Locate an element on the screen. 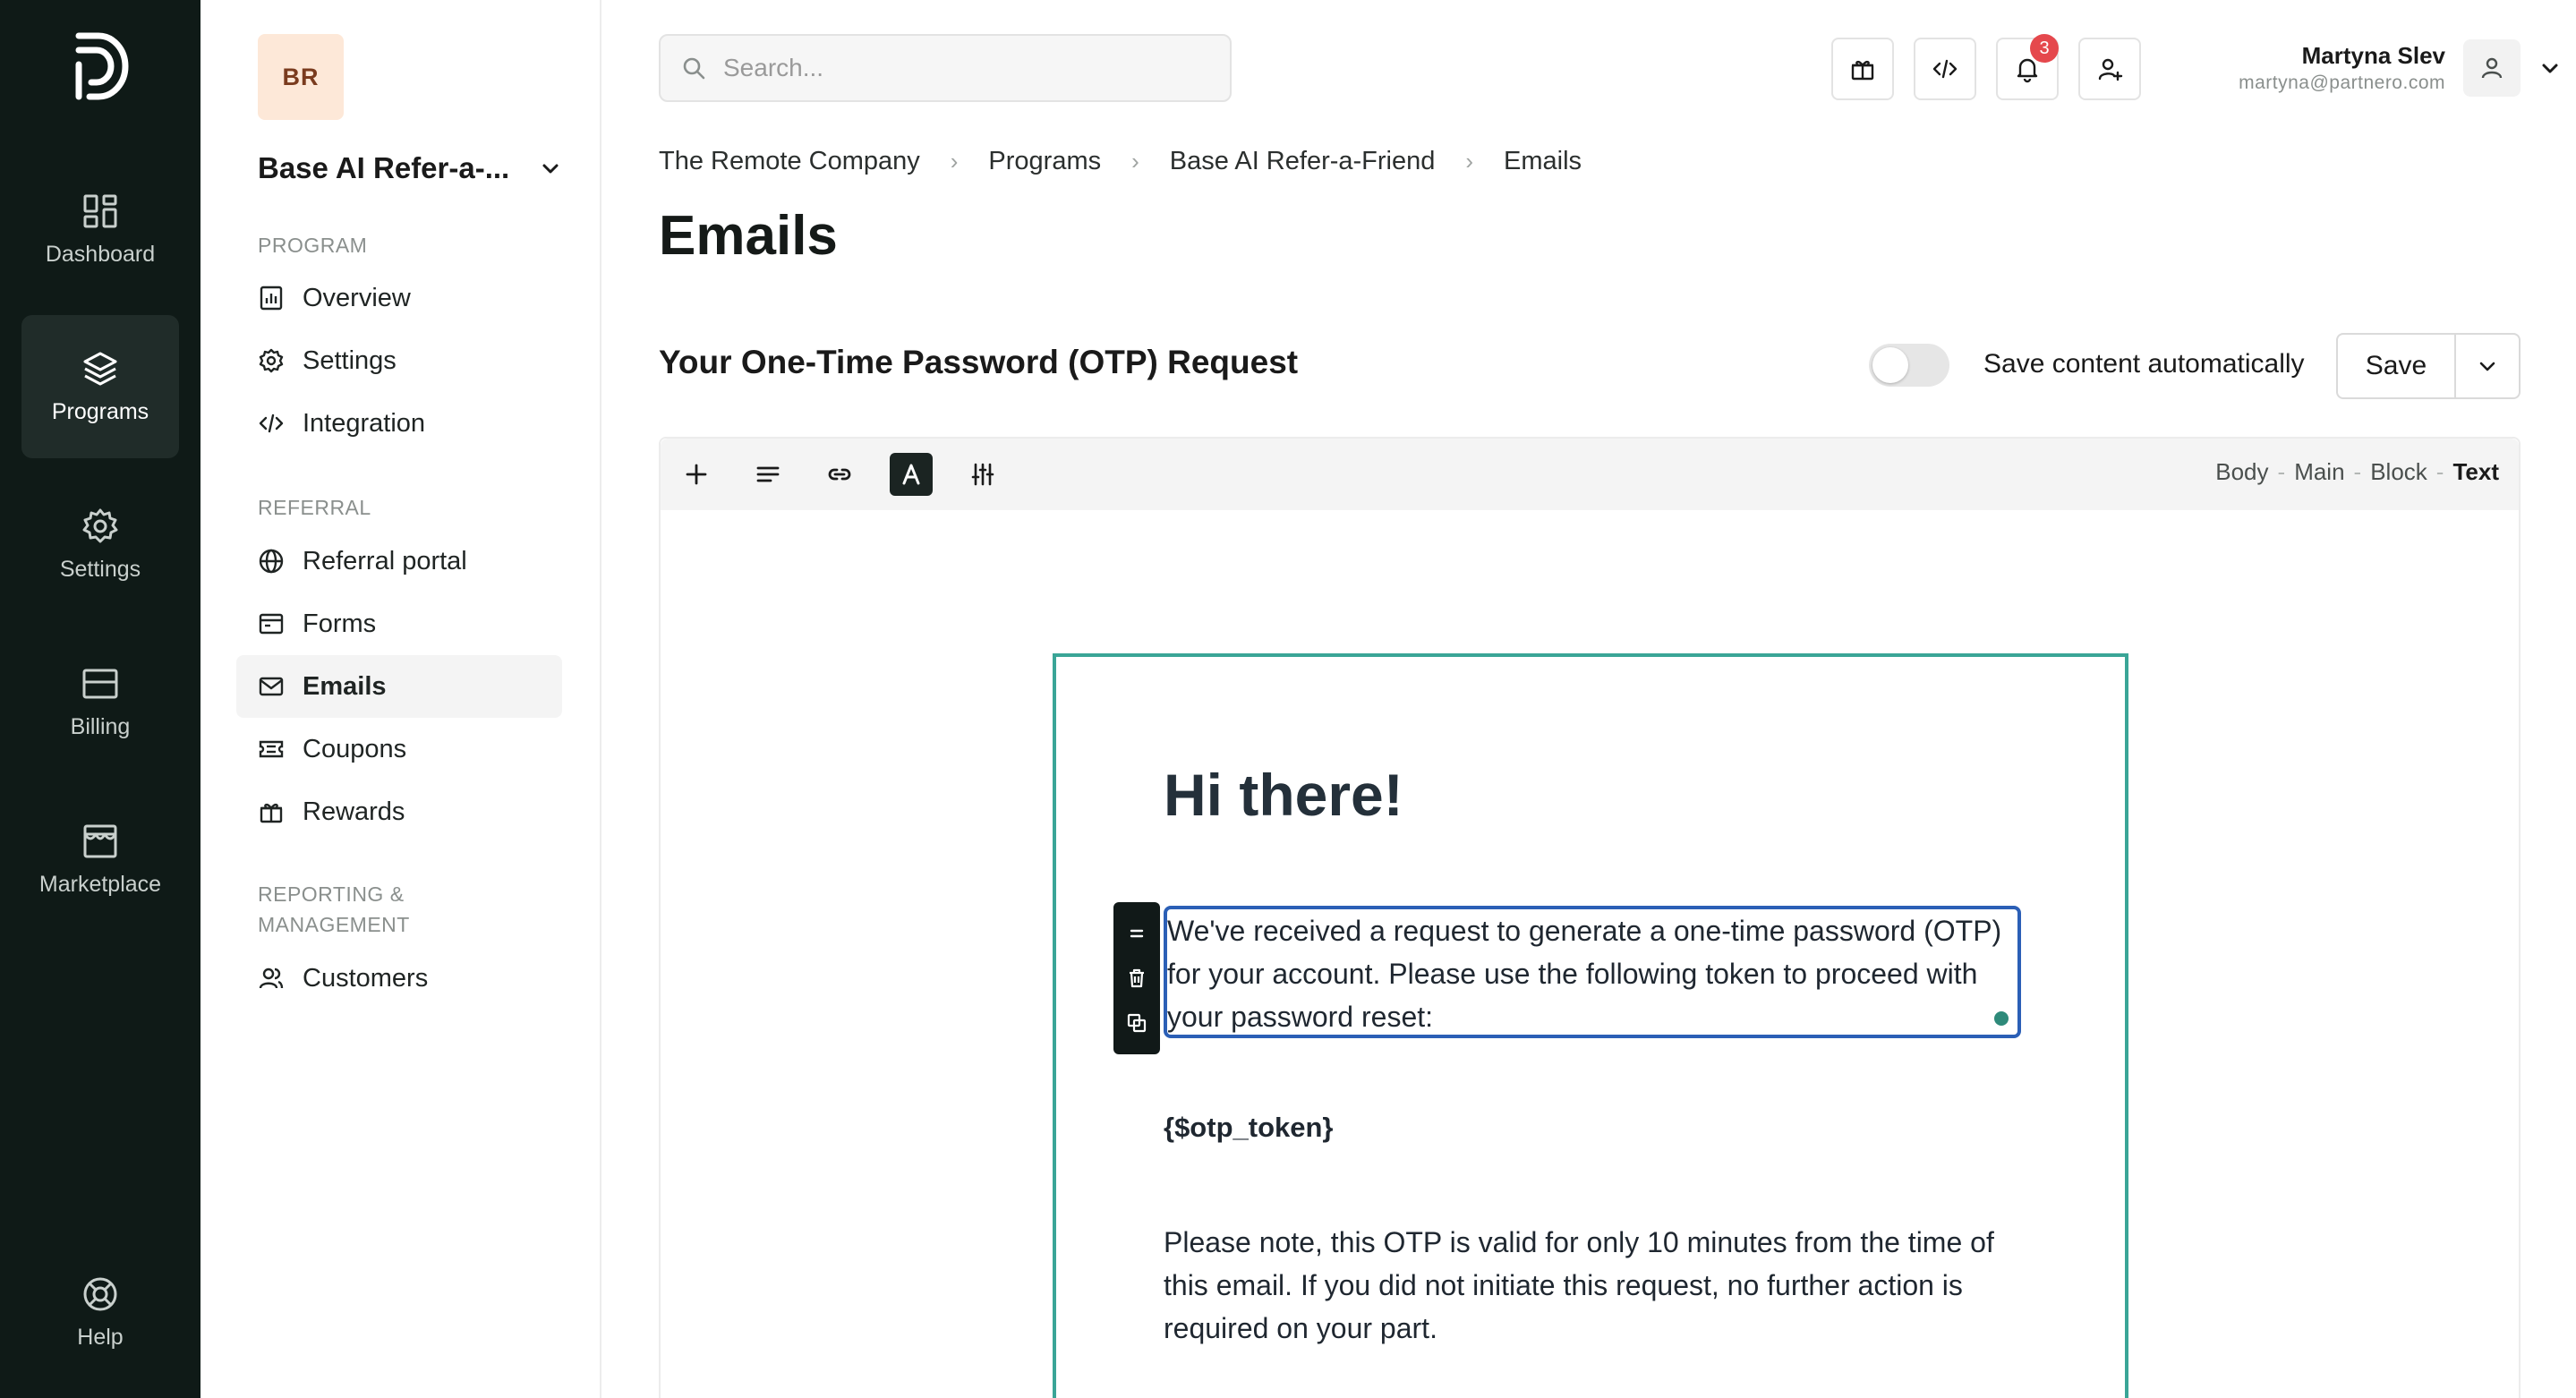 Image resolution: width=2576 pixels, height=1398 pixels. rail-item-label: Dashboard is located at coordinates (100, 254).